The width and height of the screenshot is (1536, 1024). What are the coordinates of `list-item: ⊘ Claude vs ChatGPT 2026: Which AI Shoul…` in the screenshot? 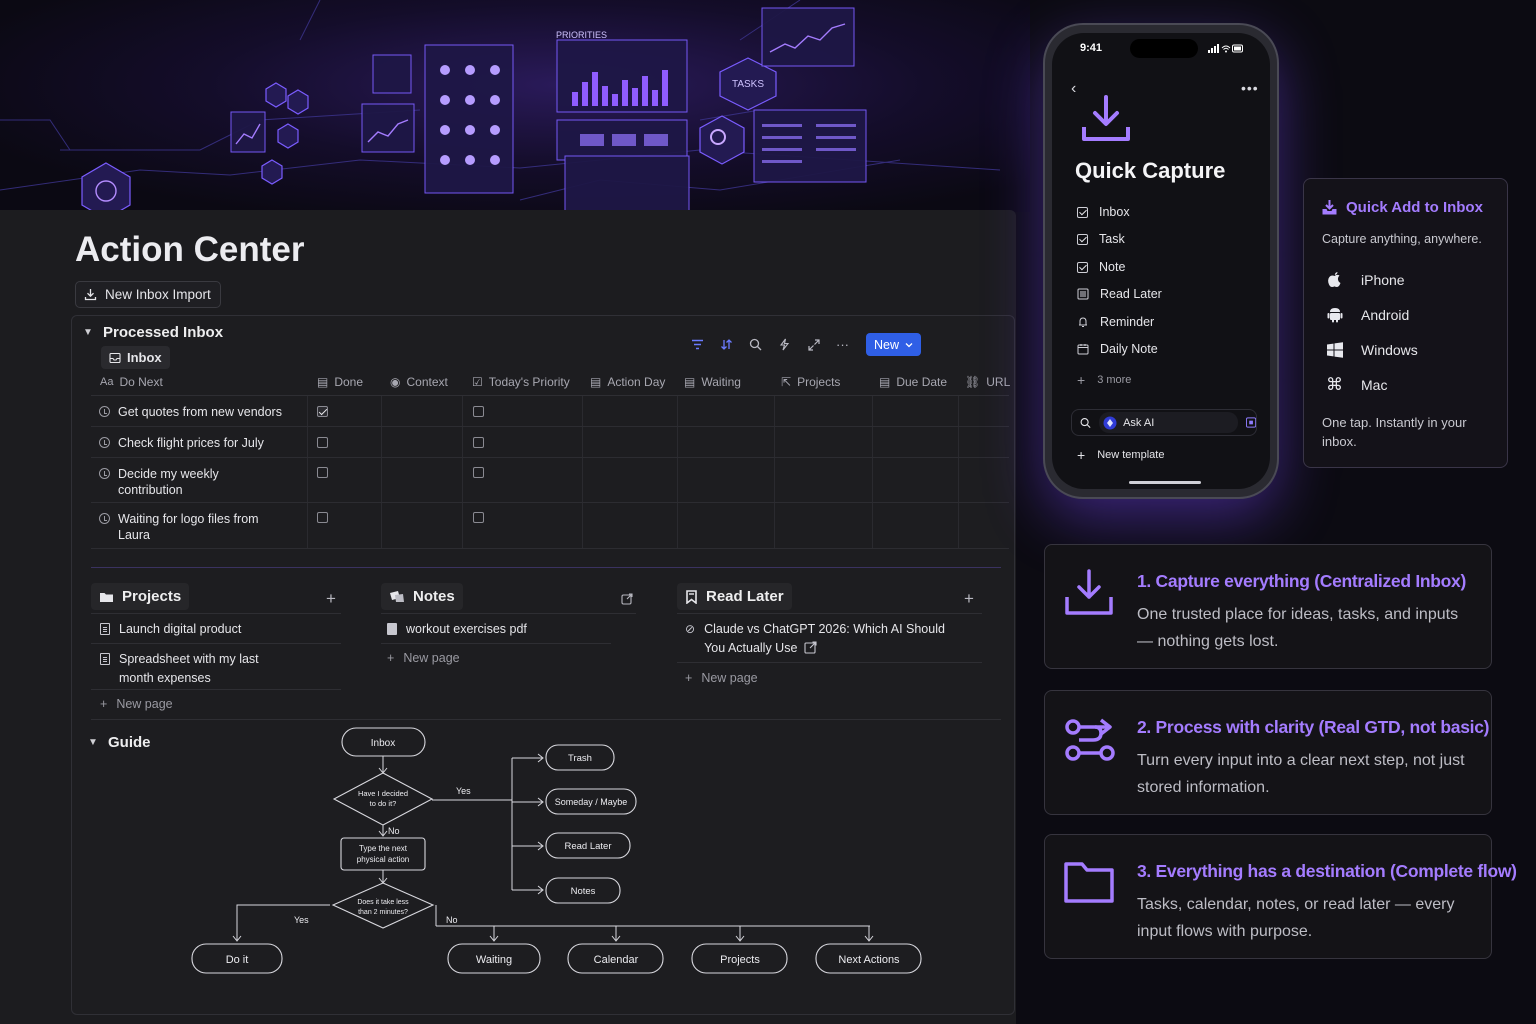 It's located at (820, 639).